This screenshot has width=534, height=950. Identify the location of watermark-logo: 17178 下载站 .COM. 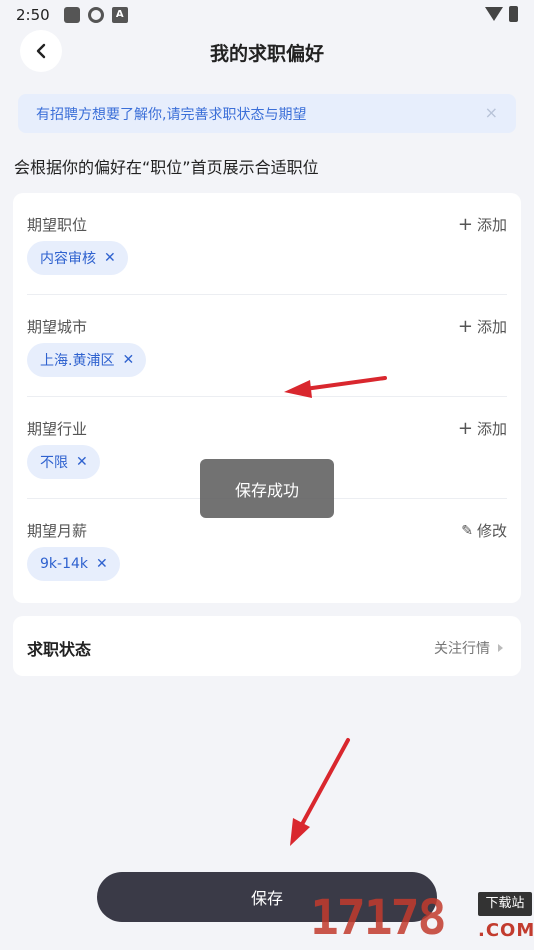
(422, 918).